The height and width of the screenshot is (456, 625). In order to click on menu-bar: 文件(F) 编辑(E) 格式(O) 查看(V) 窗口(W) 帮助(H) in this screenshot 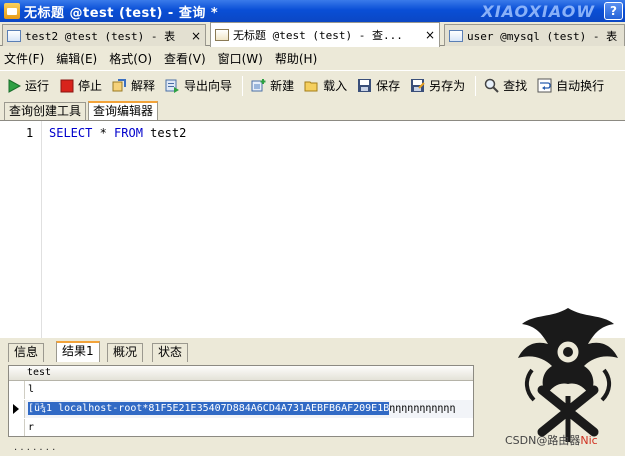, I will do `click(312, 58)`.